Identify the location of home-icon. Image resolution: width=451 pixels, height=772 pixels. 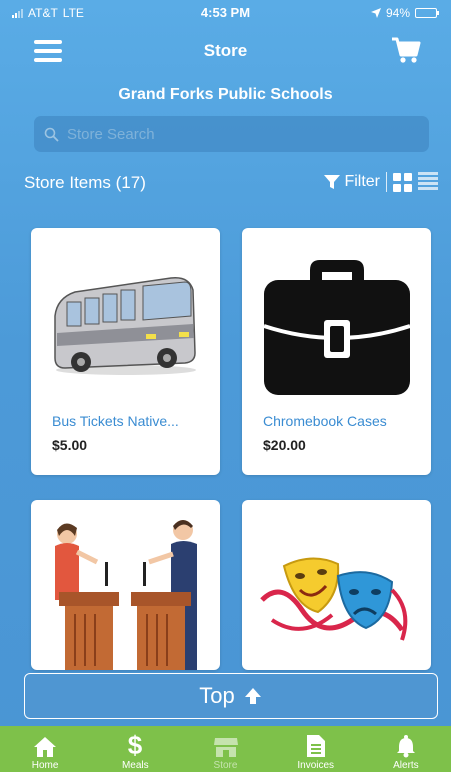
(45, 747).